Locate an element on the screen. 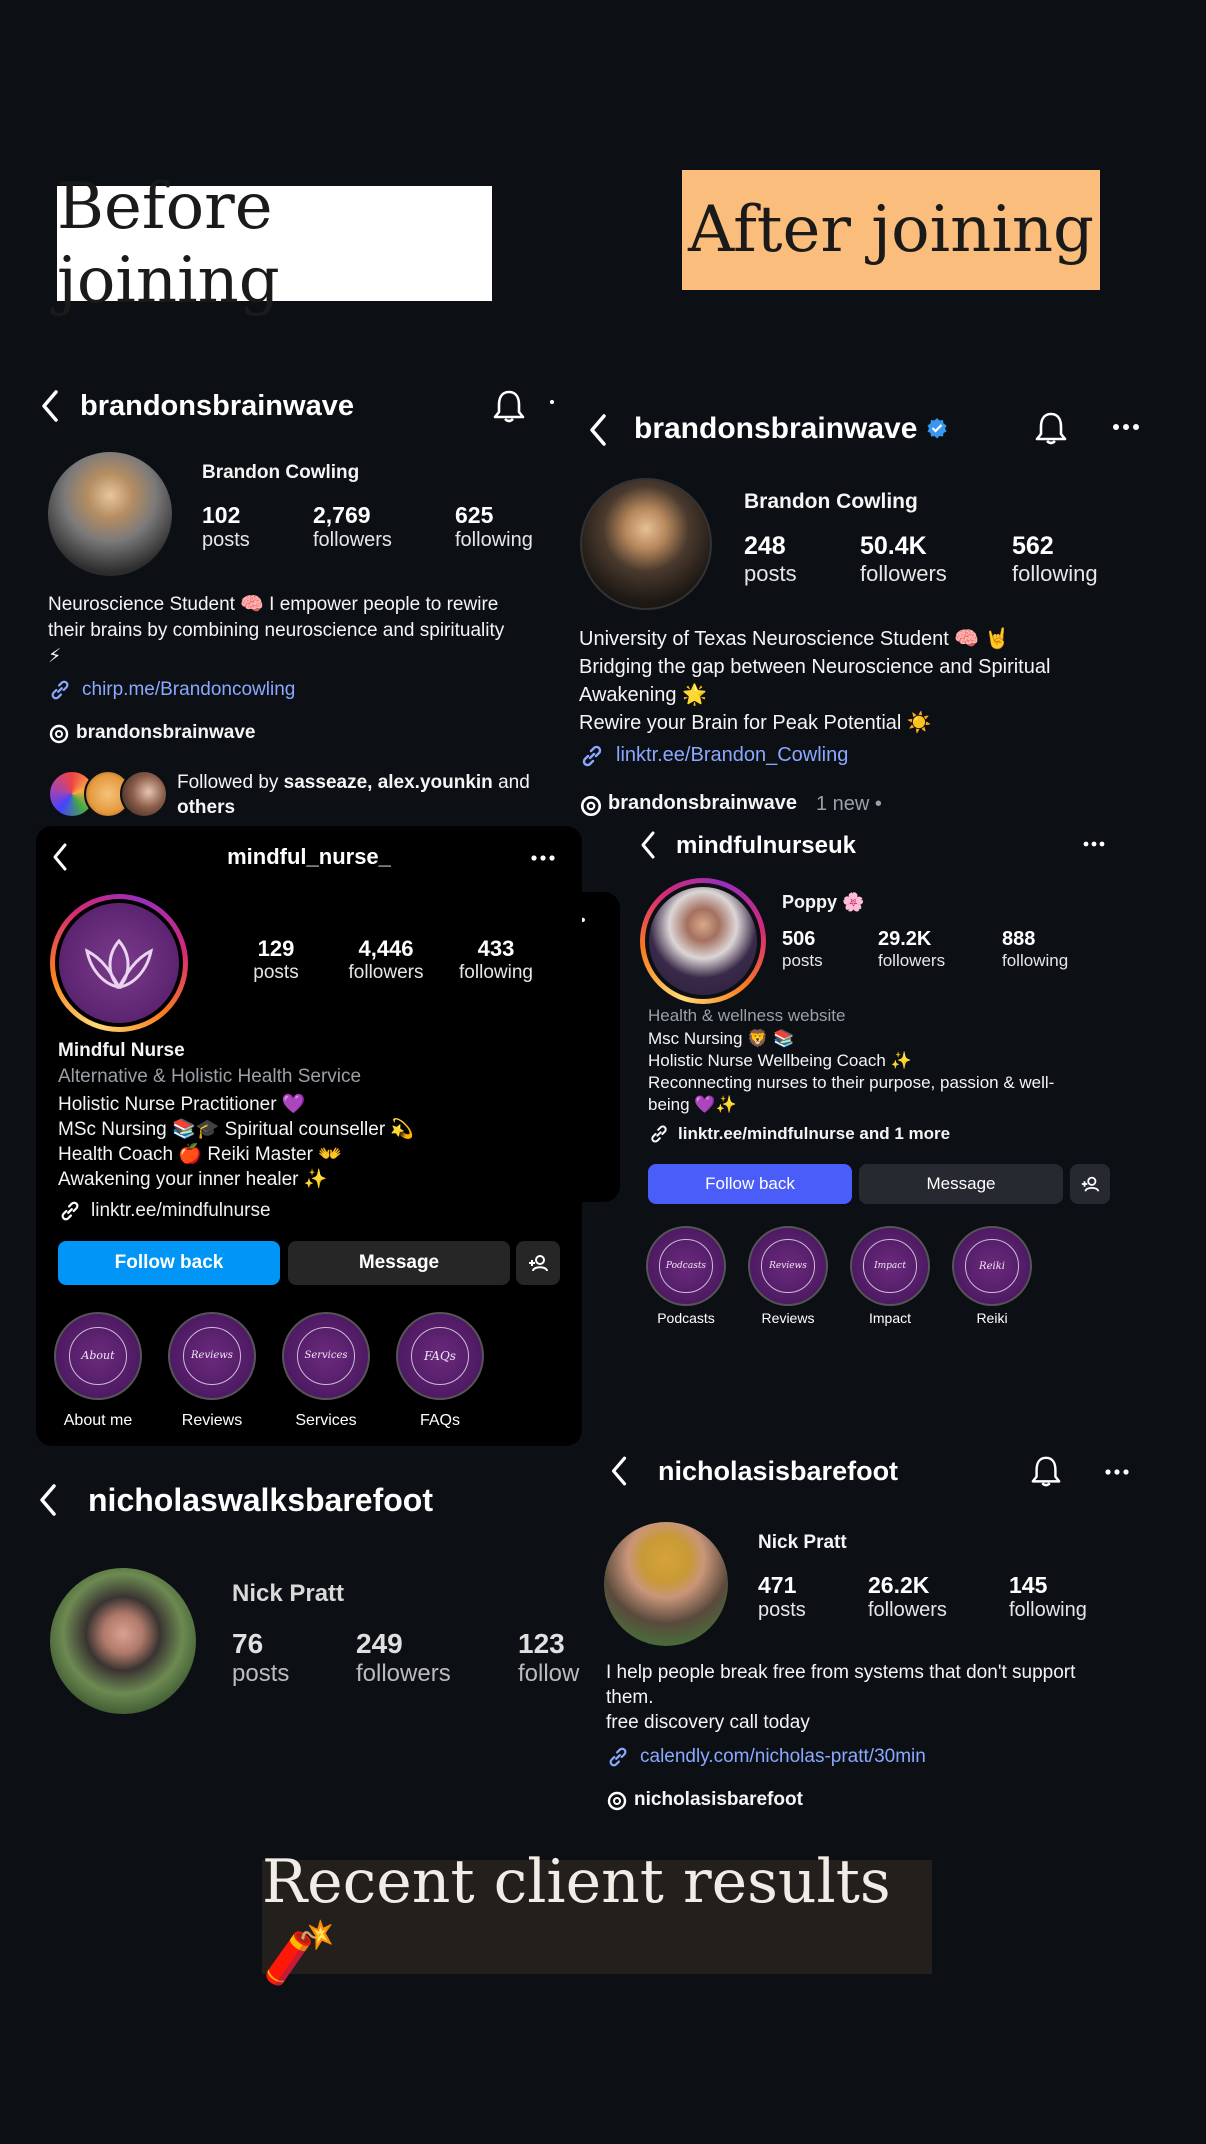 This screenshot has height=2144, width=1206. bio-line: Holistic Nurse Wellbeing Coach ✨ is located at coordinates (780, 1060).